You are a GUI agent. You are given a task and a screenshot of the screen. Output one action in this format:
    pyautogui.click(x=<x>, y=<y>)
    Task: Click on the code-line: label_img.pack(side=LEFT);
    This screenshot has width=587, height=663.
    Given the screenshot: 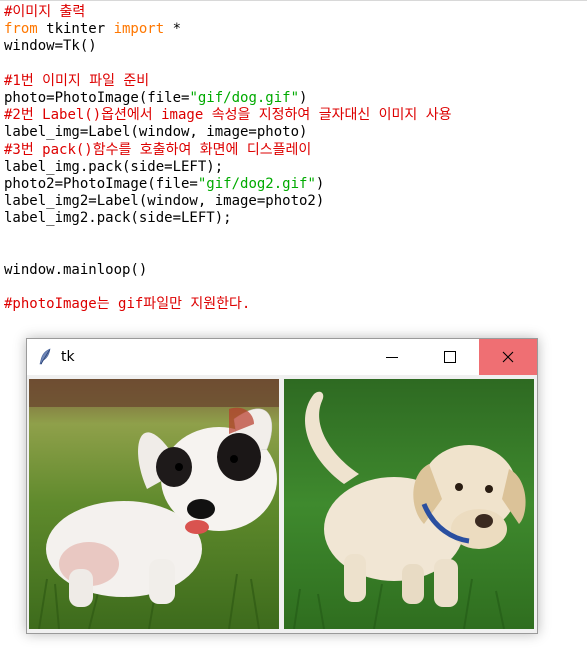 What is the action you would take?
    pyautogui.click(x=113, y=167)
    